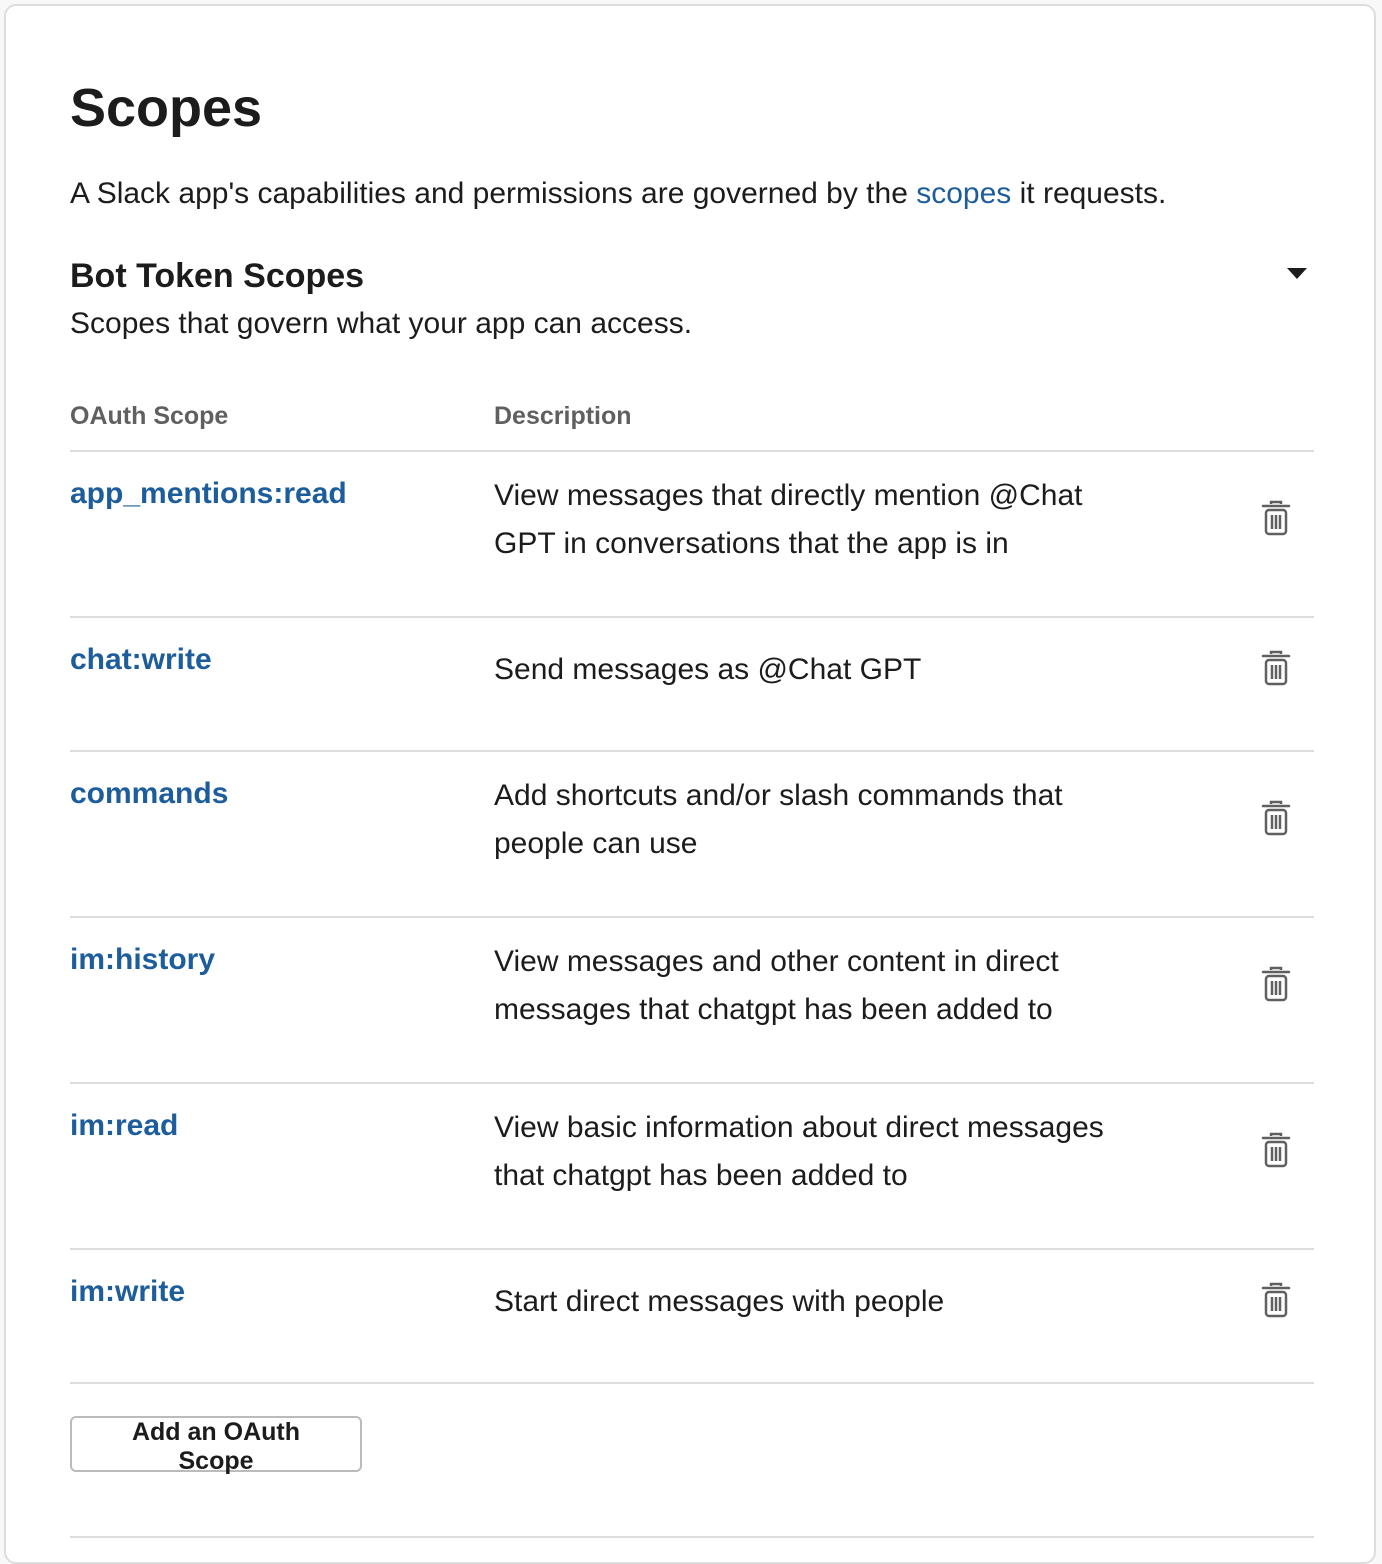 The image size is (1382, 1564). I want to click on scope-name: im:write, so click(127, 1292).